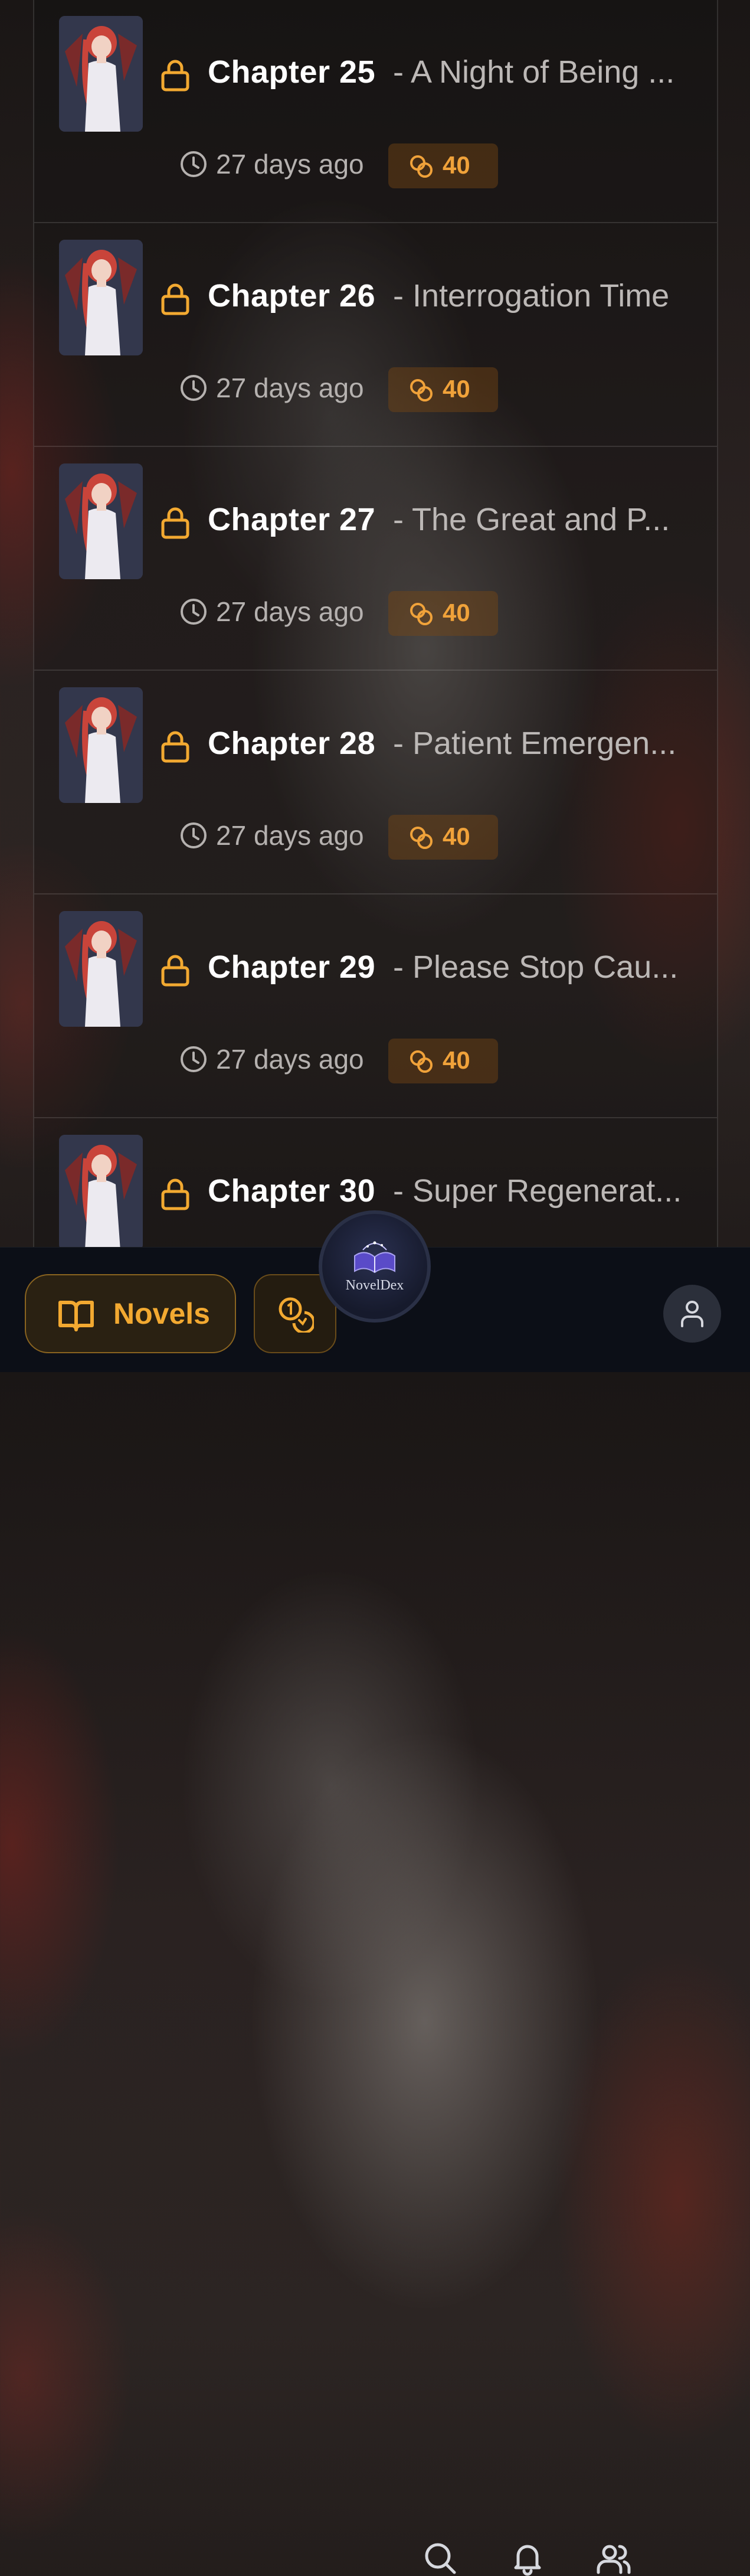  What do you see at coordinates (76, 1316) in the screenshot?
I see `open-book-icon` at bounding box center [76, 1316].